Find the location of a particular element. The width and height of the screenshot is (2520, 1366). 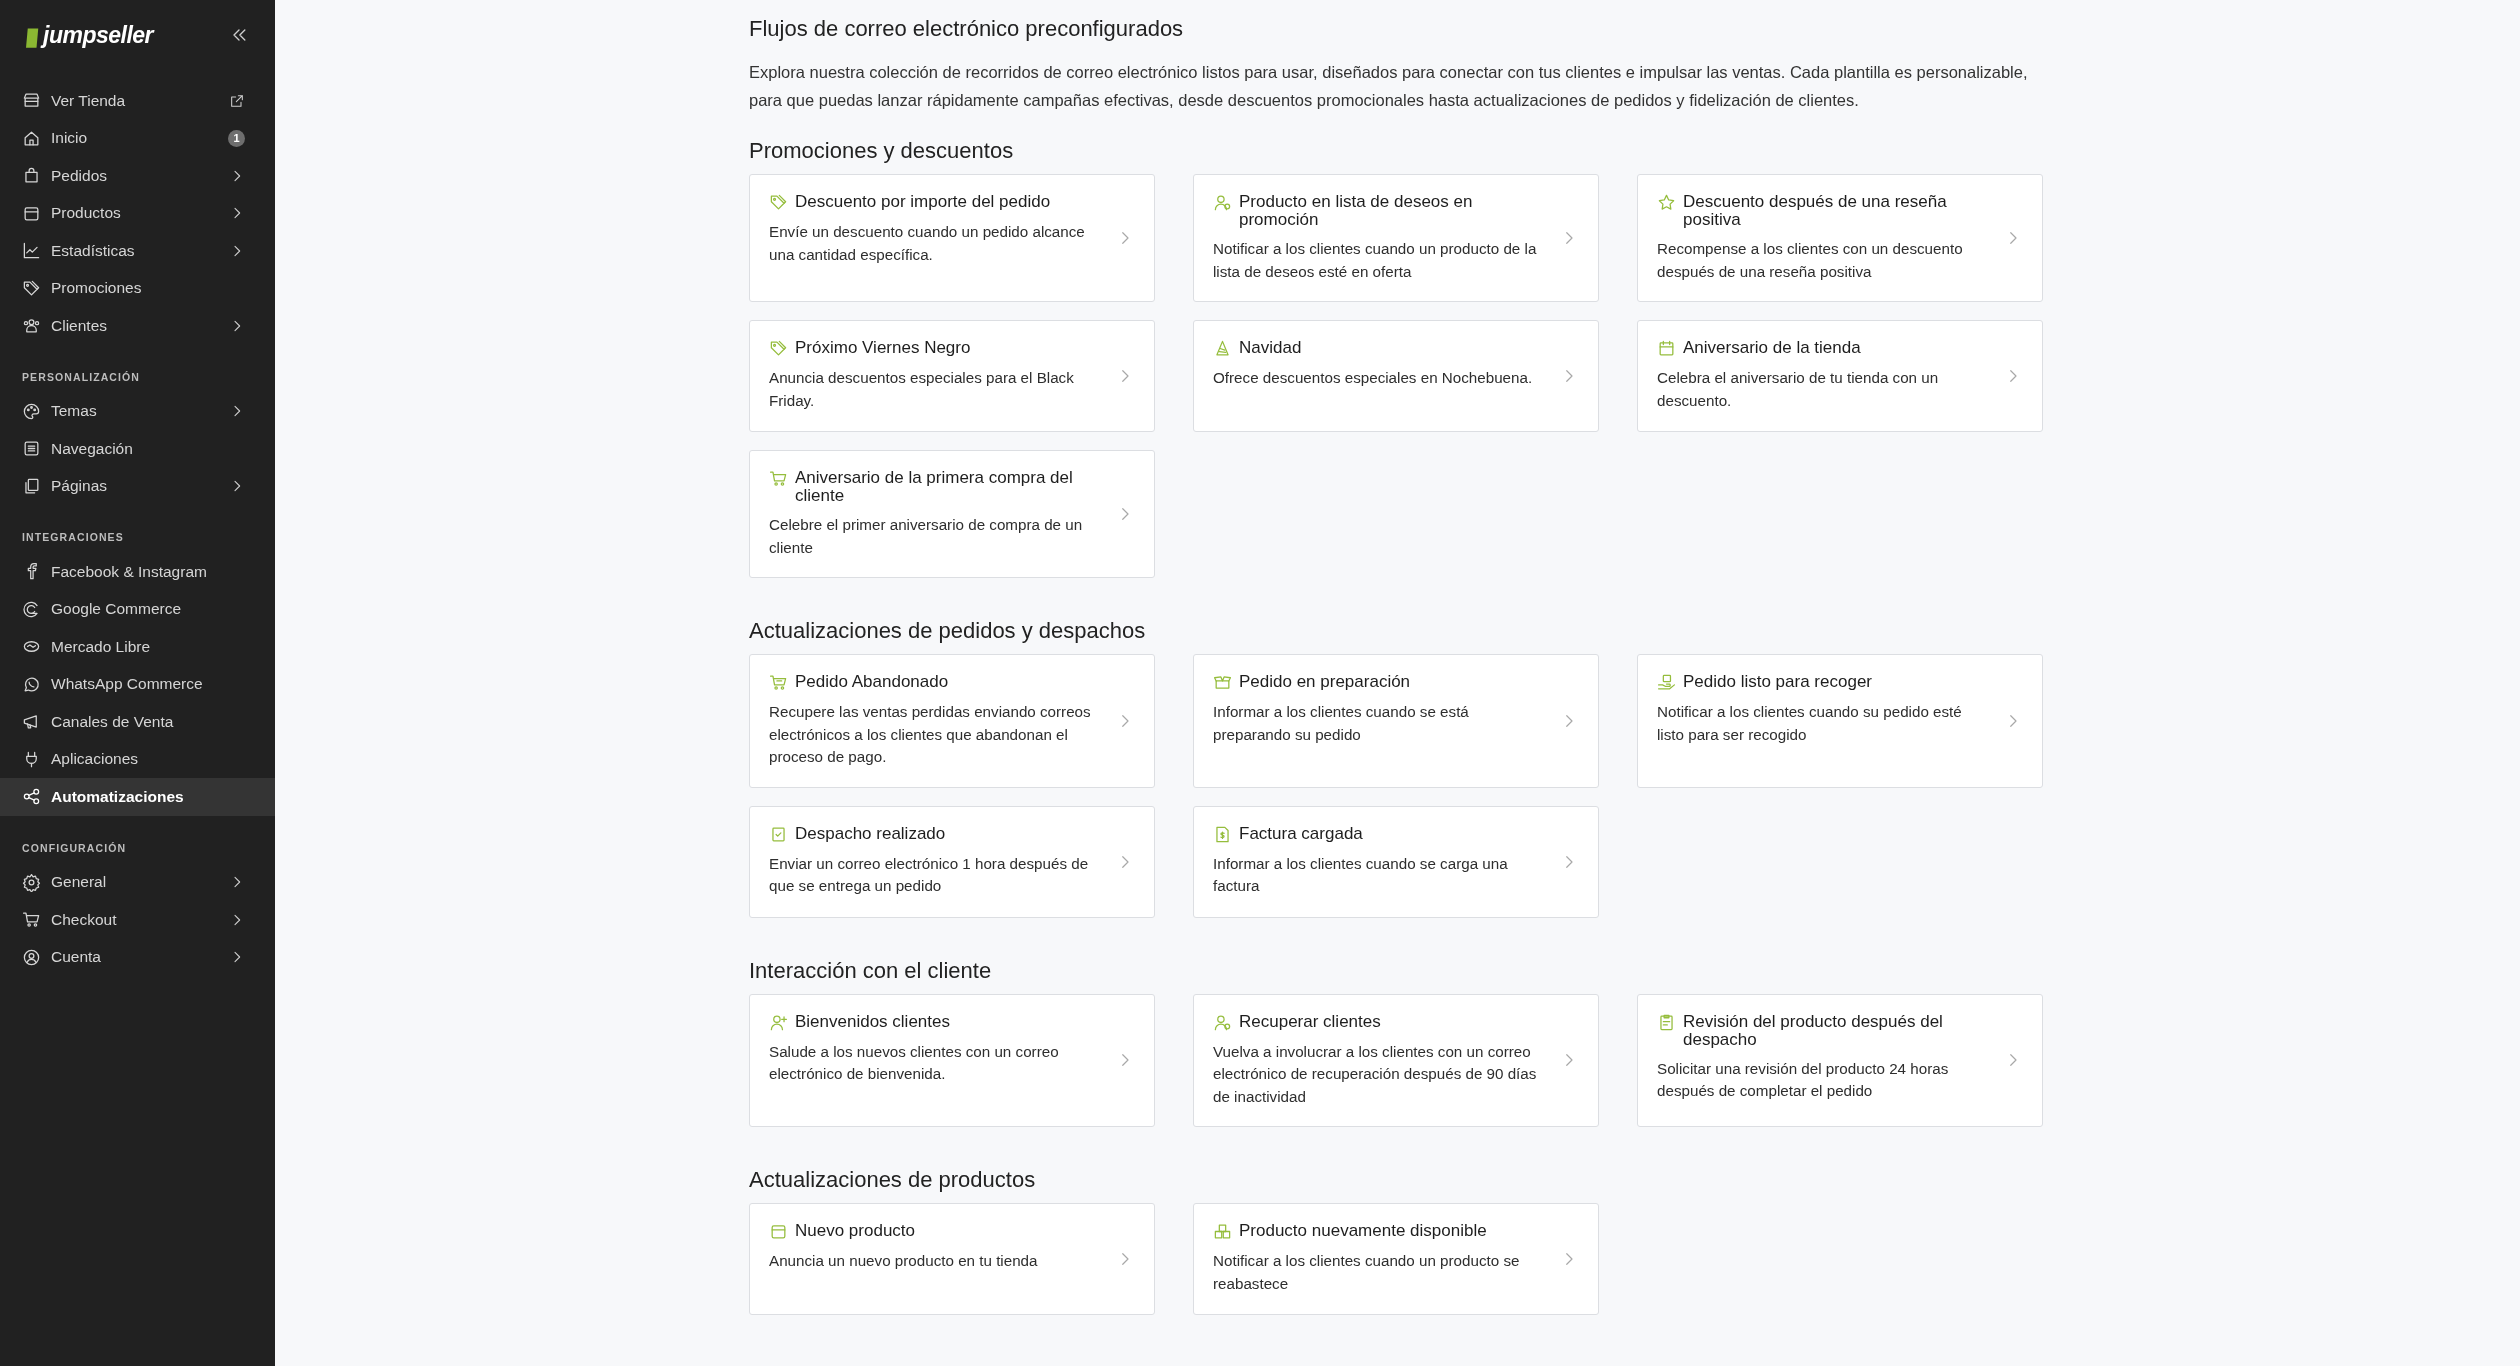

card-description: Enviar un correo electrónico 1 hora después de que se entrega un pedido is located at coordinates (929, 874).